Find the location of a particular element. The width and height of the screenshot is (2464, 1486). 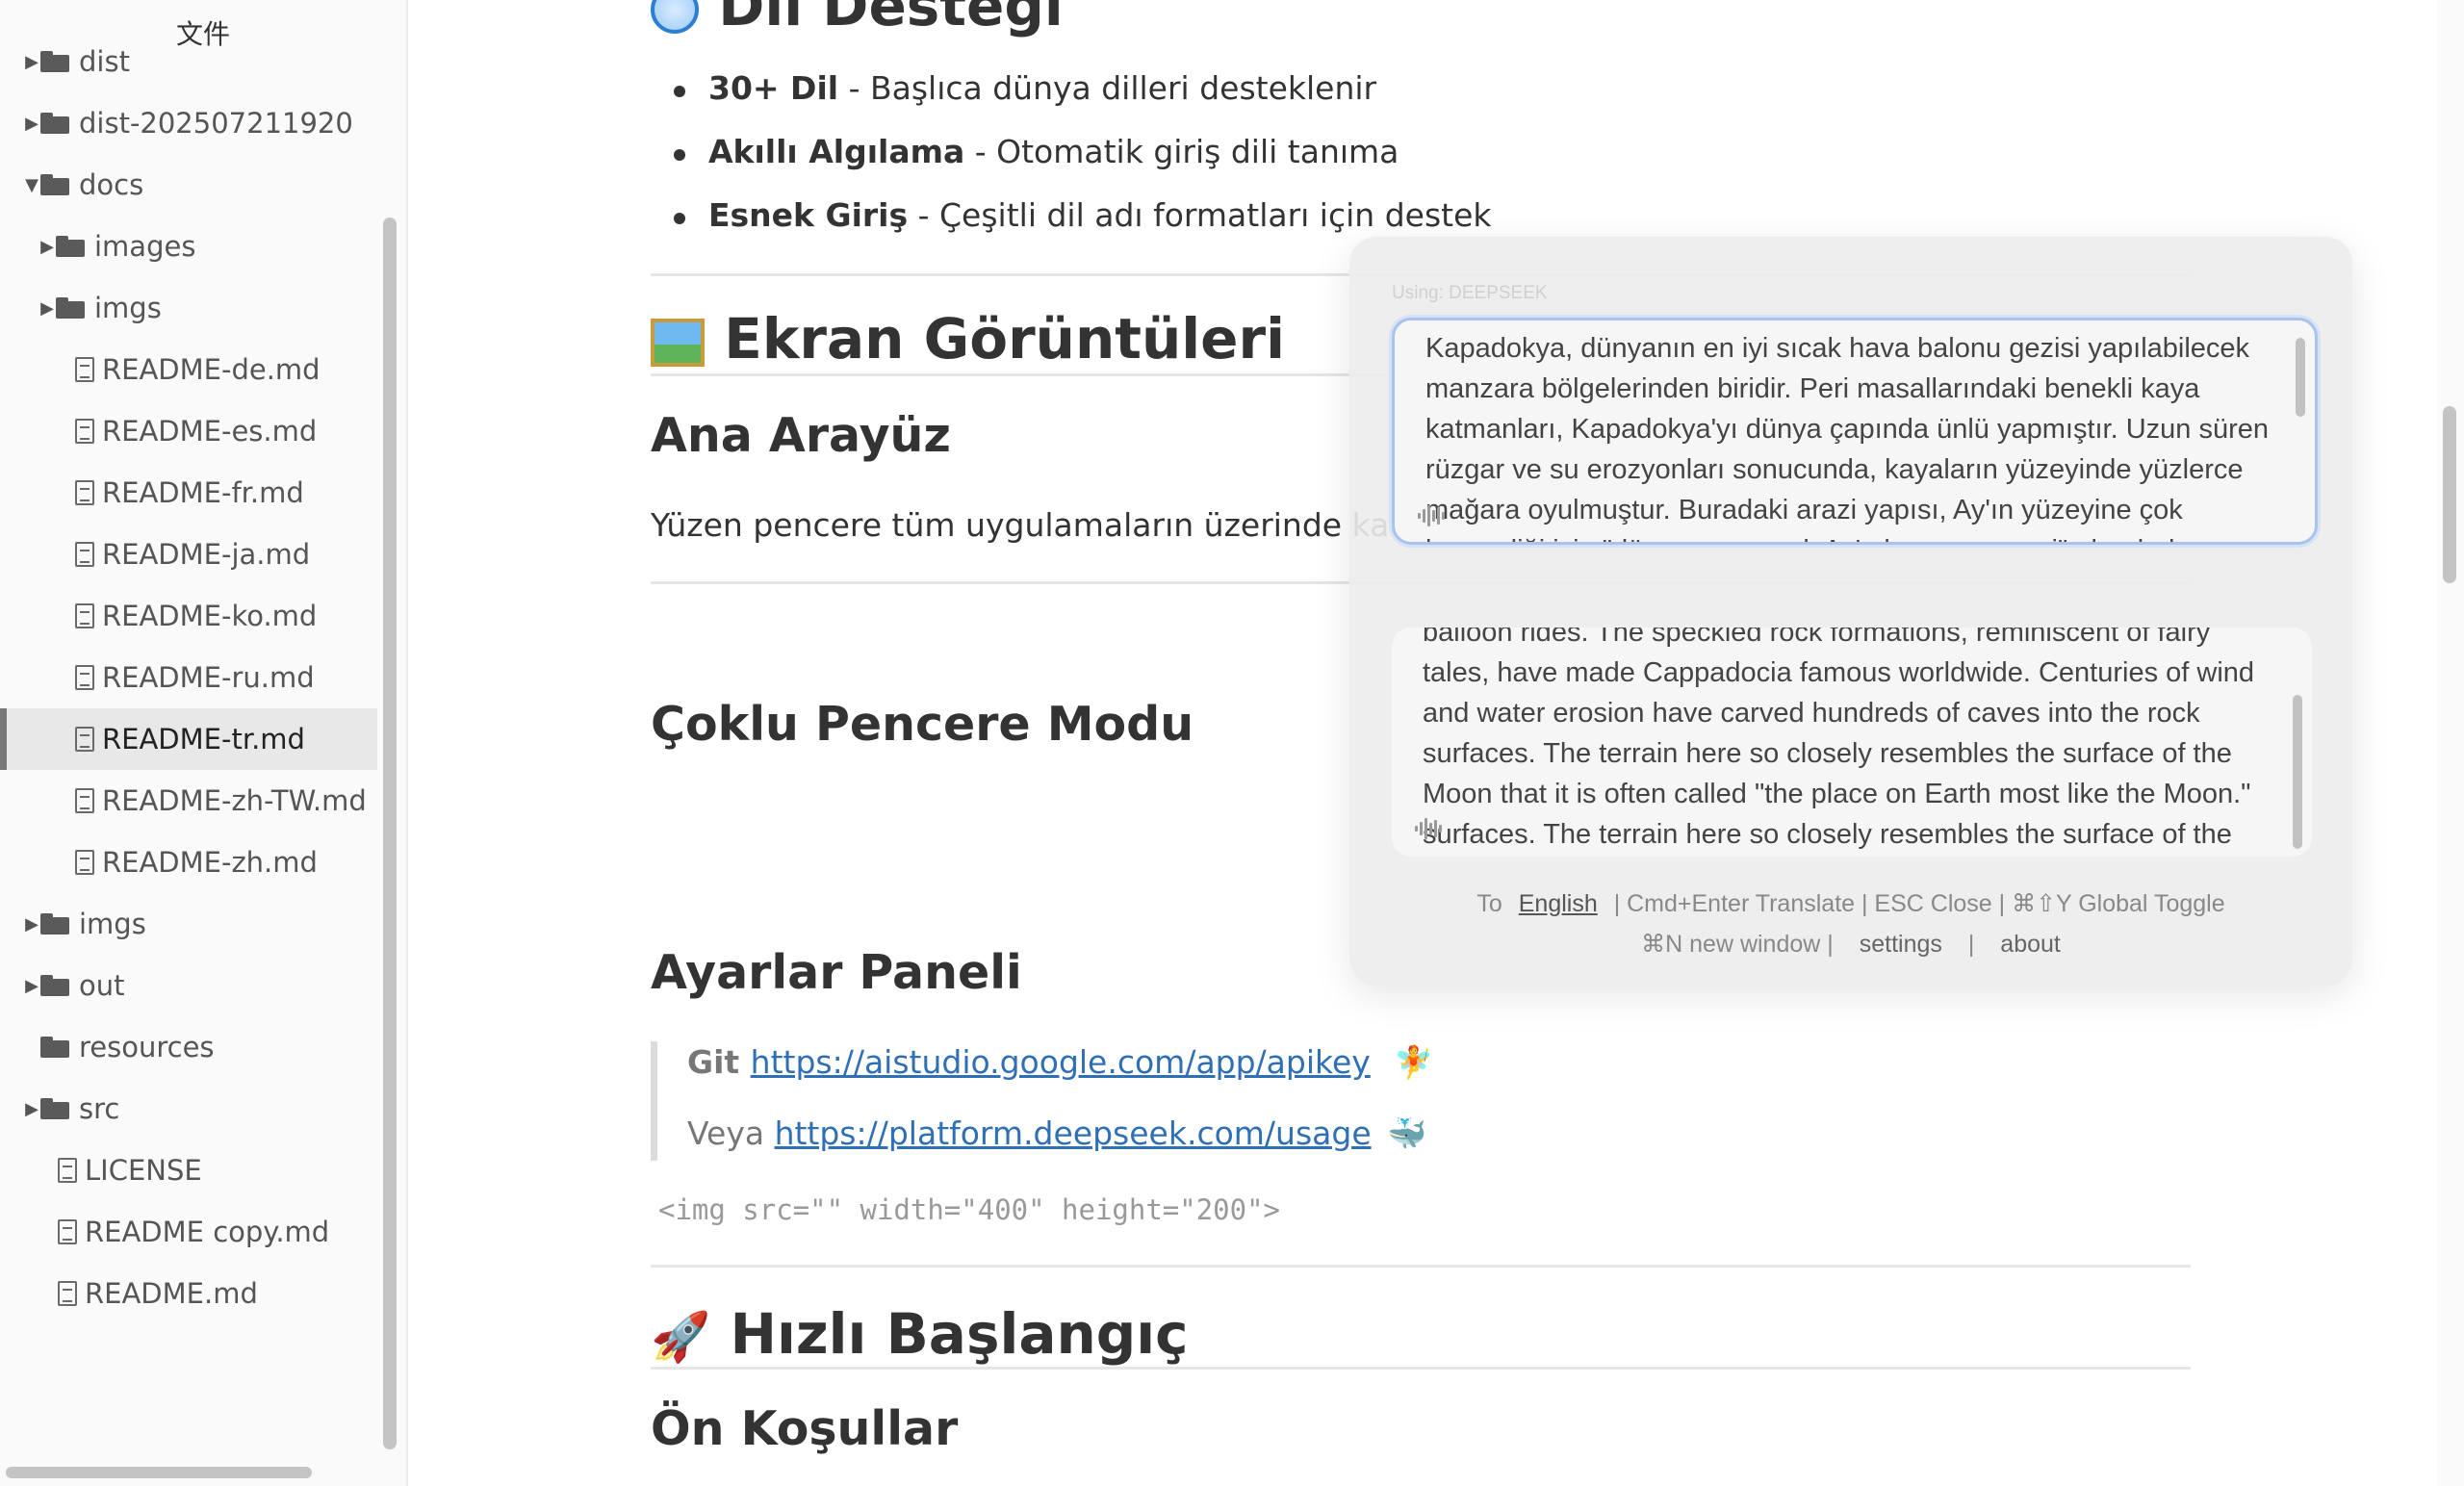

folder-out: ▶ out is located at coordinates (188, 986).